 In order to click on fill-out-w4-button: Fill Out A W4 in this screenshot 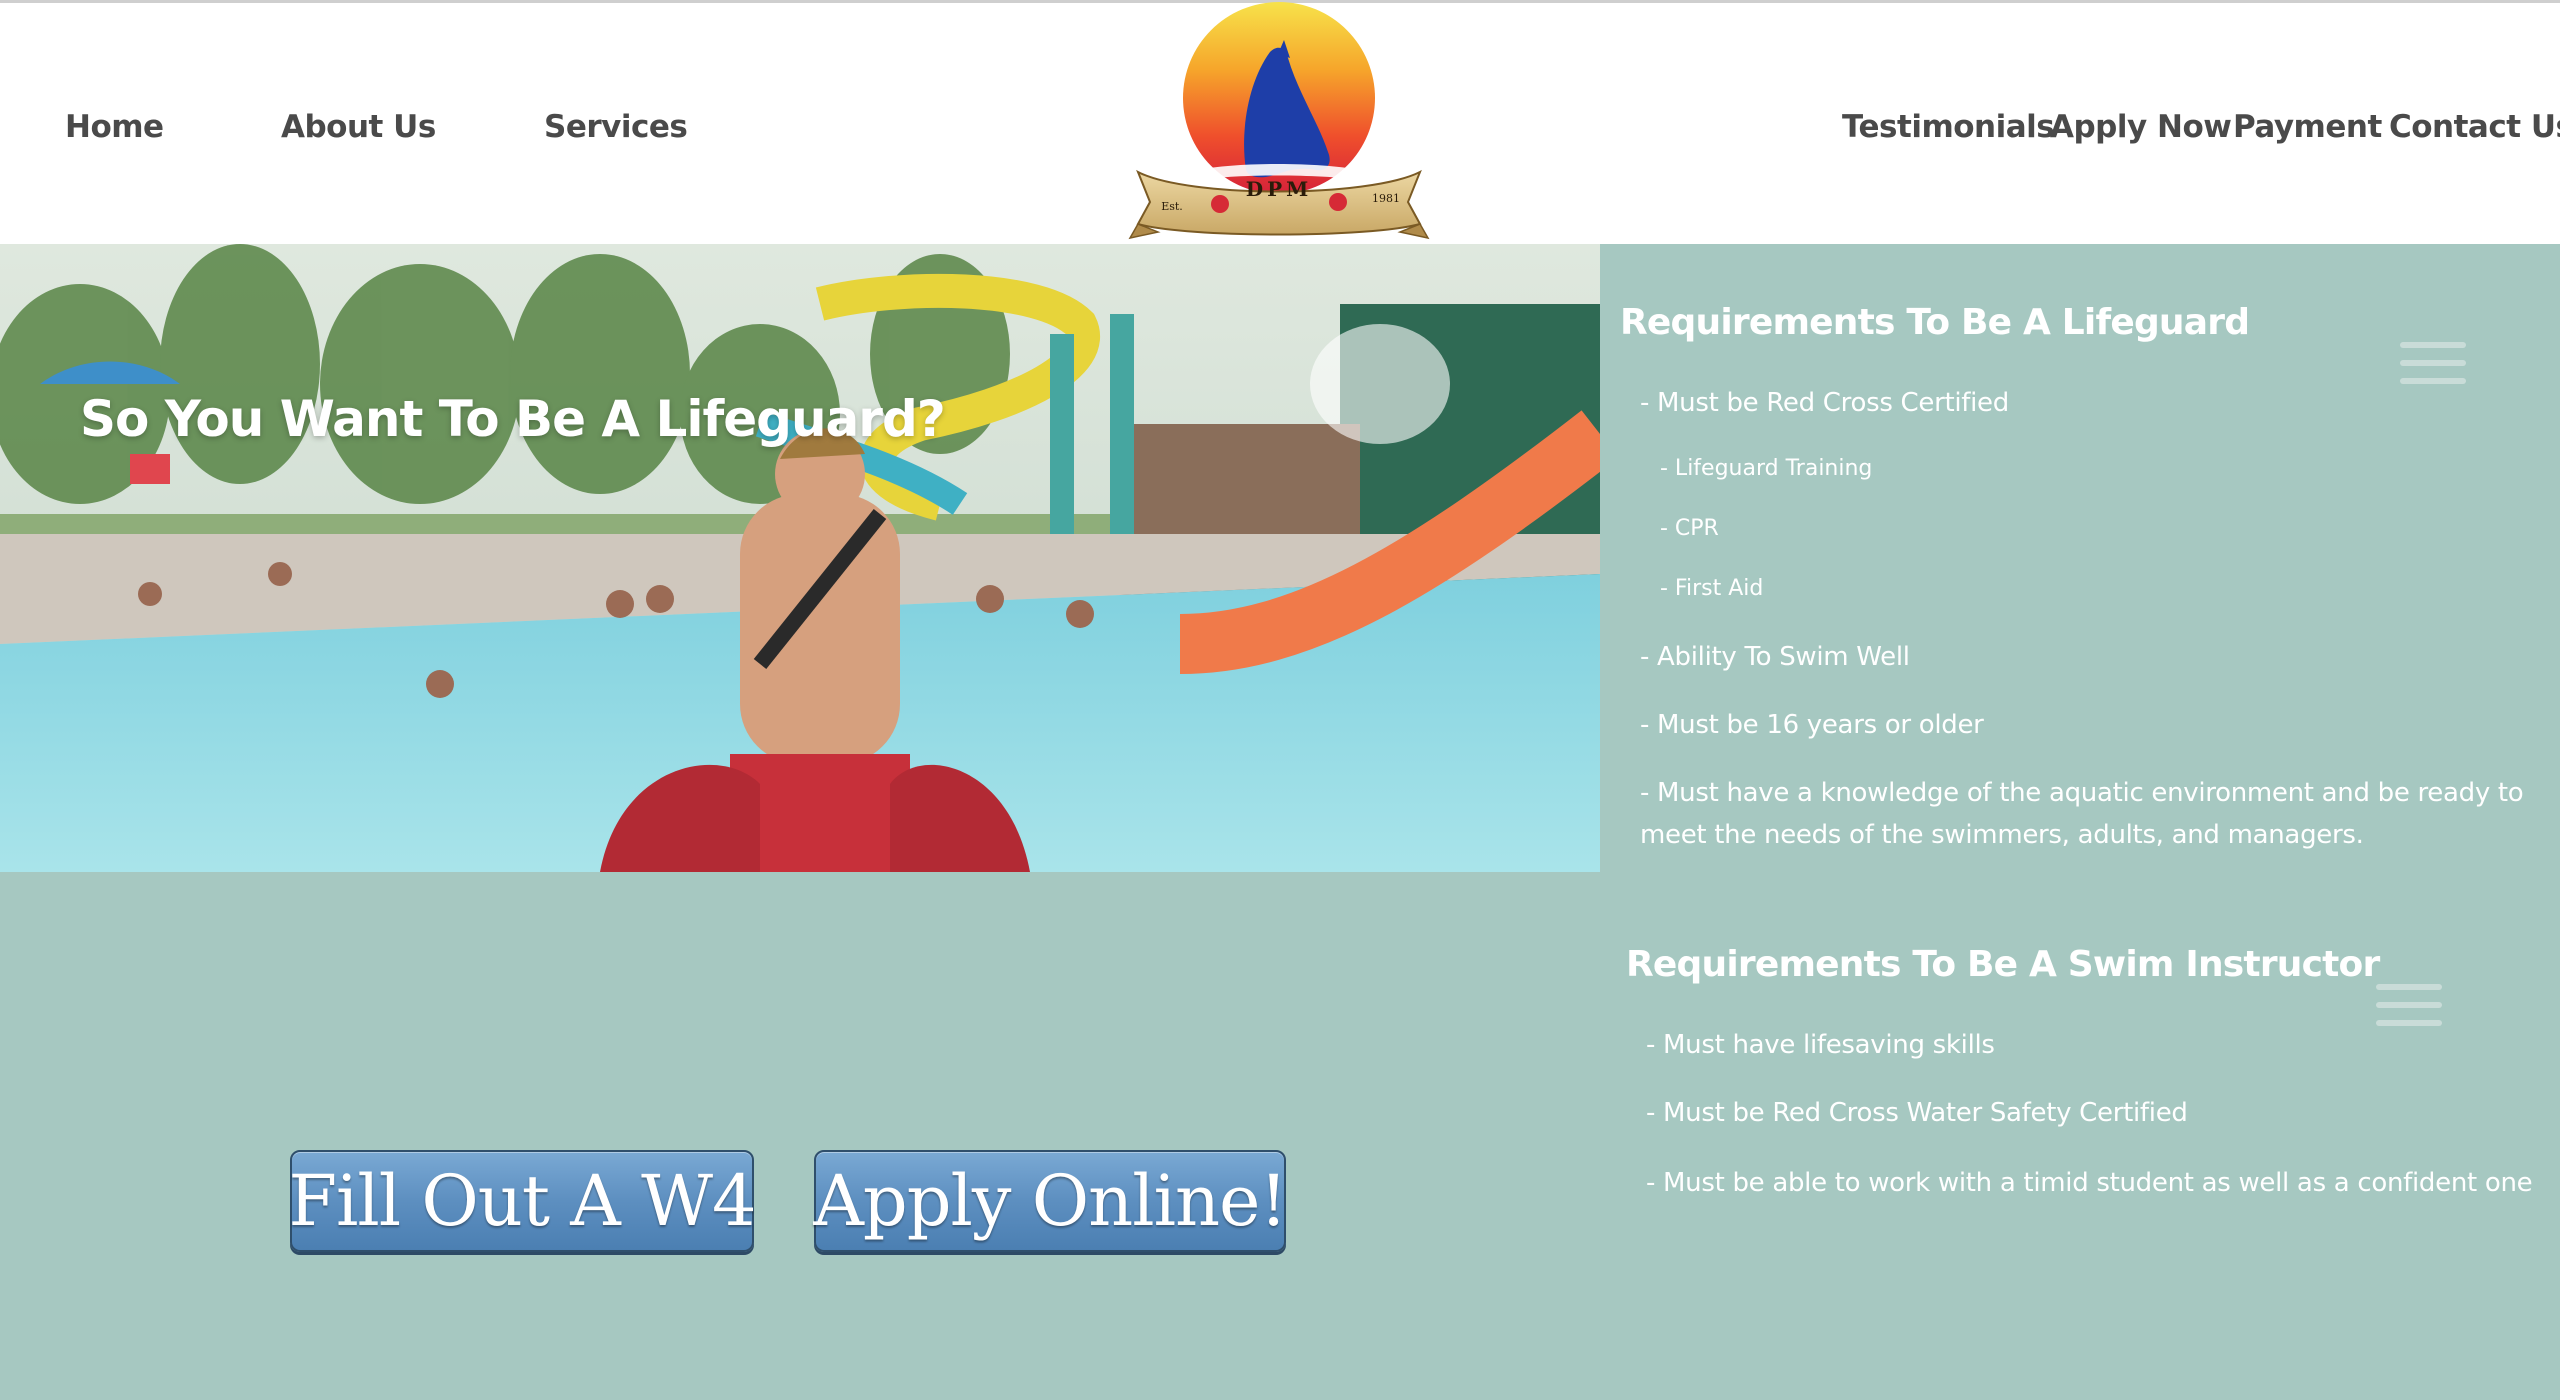, I will do `click(522, 1201)`.